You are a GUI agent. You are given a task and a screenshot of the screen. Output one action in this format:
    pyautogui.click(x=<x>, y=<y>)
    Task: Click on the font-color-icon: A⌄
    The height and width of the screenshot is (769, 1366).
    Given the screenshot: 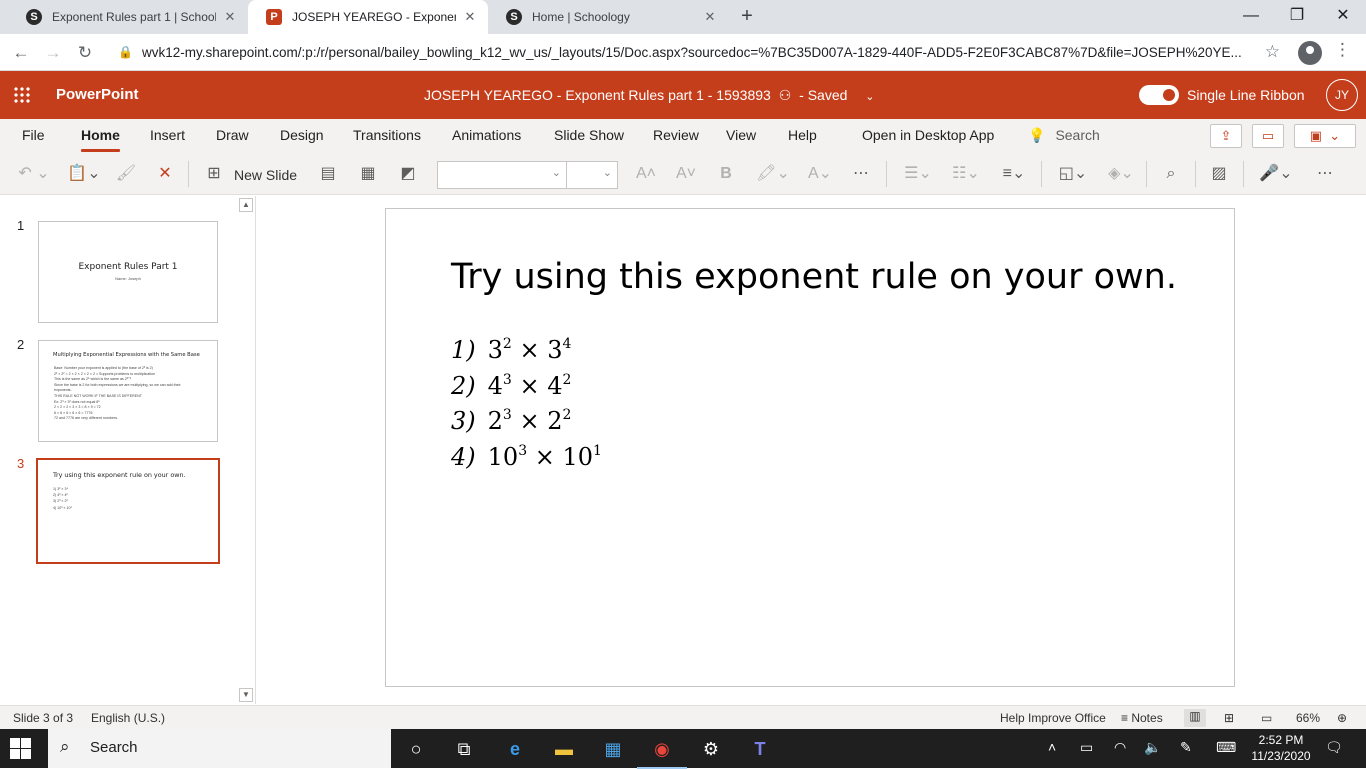 What is the action you would take?
    pyautogui.click(x=820, y=174)
    